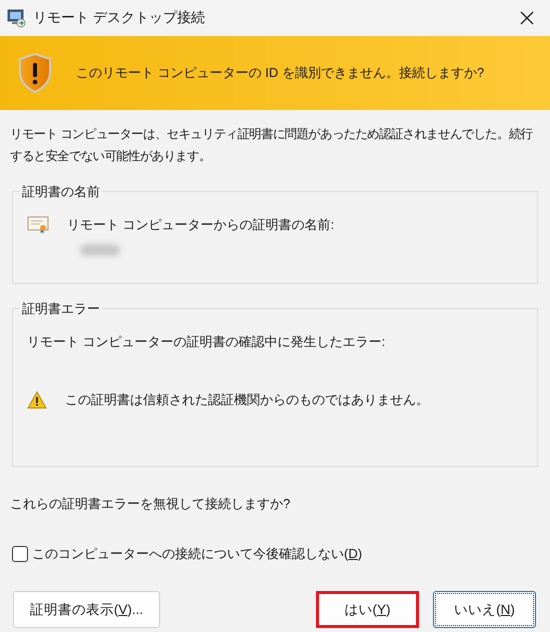 Image resolution: width=550 pixels, height=632 pixels. What do you see at coordinates (20, 554) in the screenshot?
I see `checkbox` at bounding box center [20, 554].